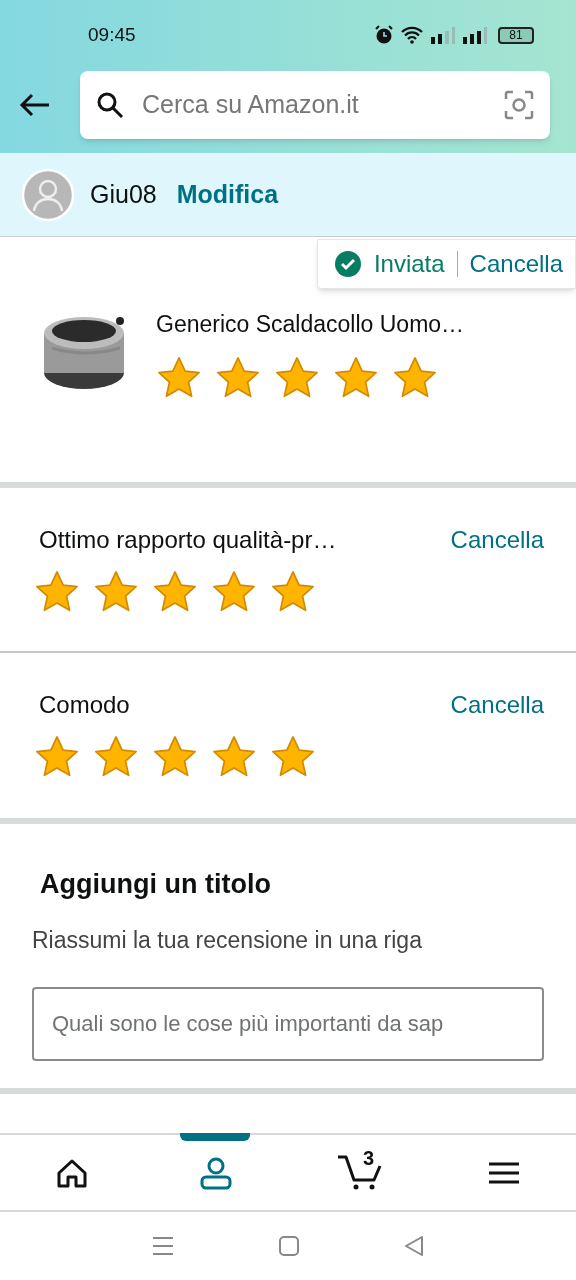  Describe the element at coordinates (84, 705) in the screenshot. I see `rating-label: Comodo` at that location.